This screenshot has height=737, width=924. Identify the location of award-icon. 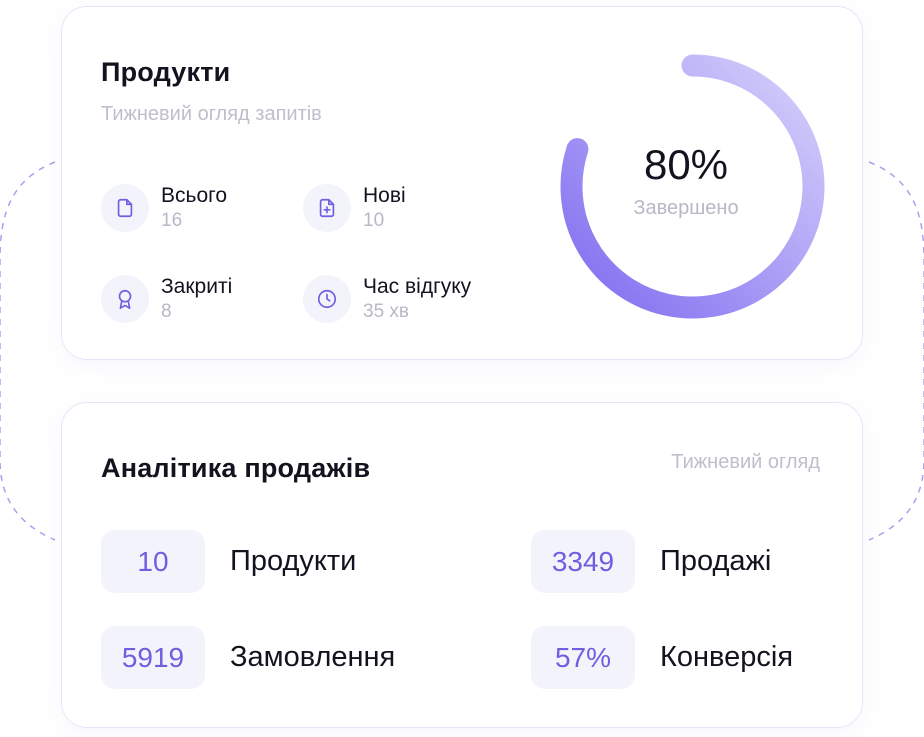
(125, 299).